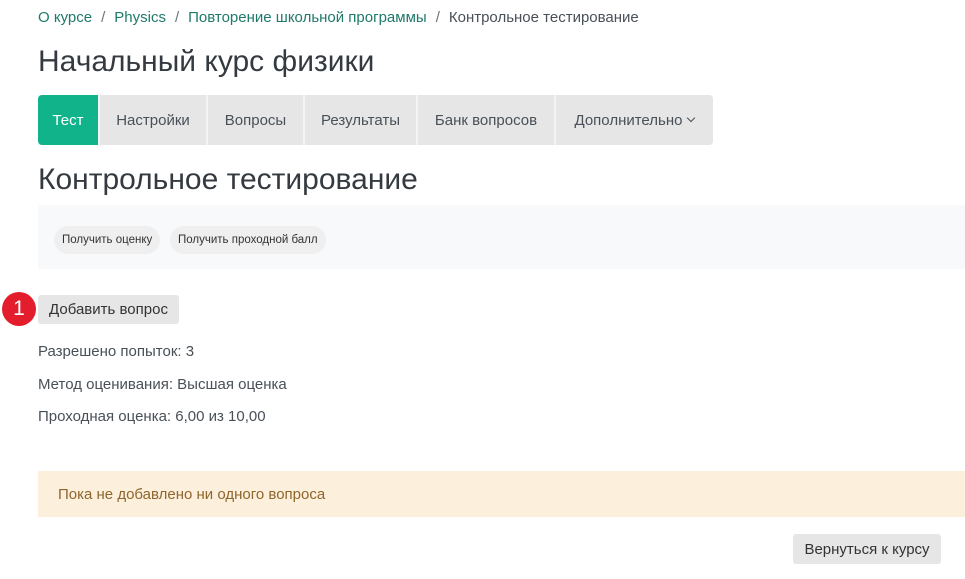  I want to click on breadcrumb-link-section: Повторение школьной программы, so click(307, 17).